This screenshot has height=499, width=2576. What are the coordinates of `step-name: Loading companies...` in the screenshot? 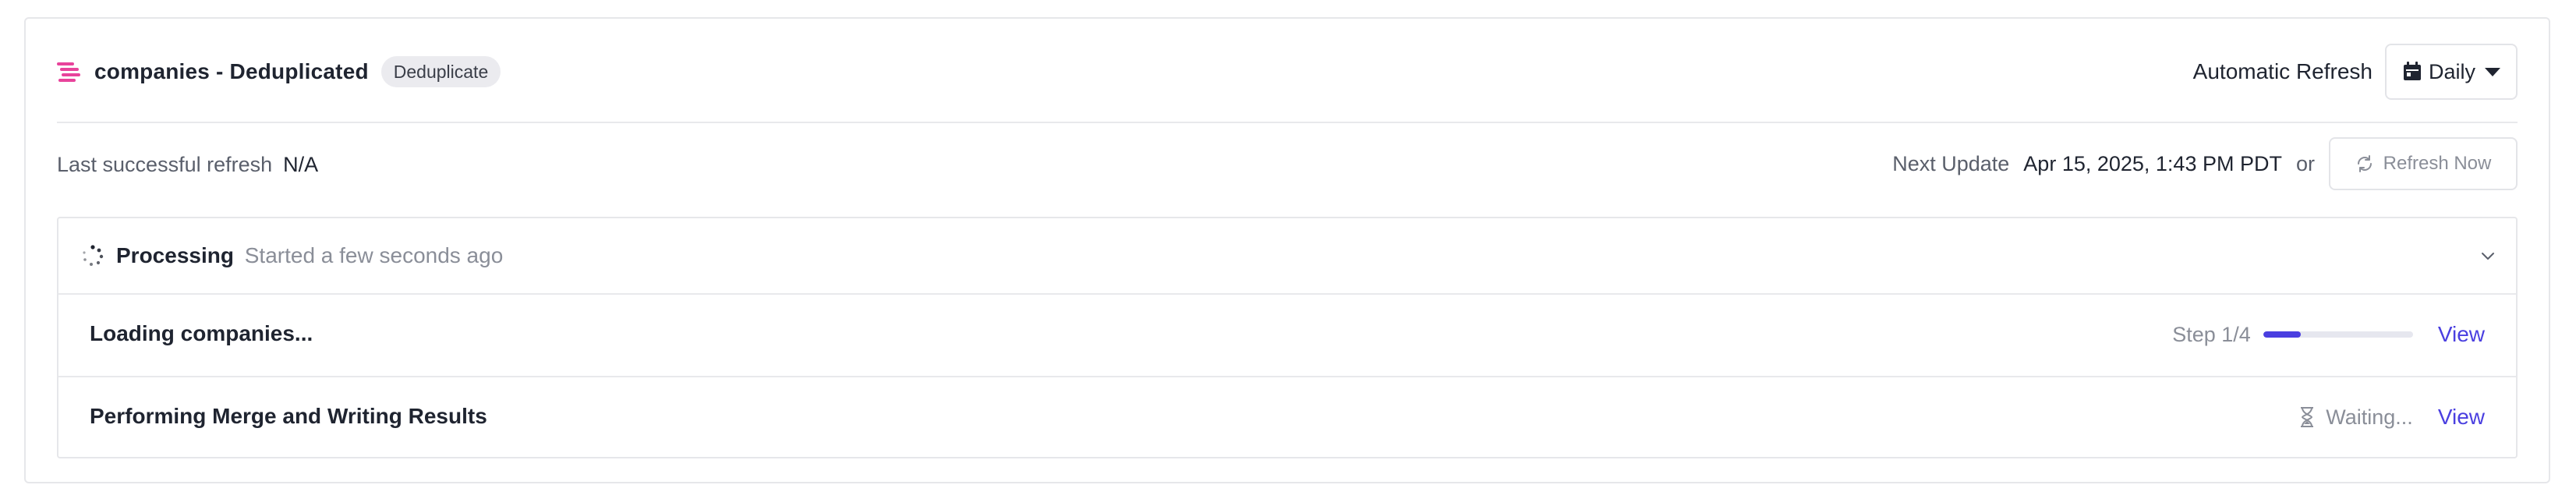 It's located at (201, 333).